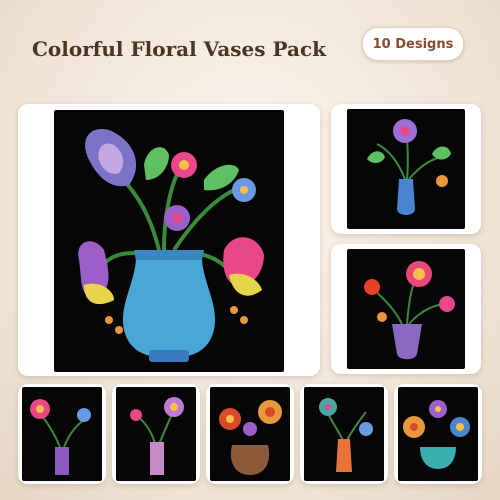  I want to click on brown-bowl-vase-design, so click(250, 434).